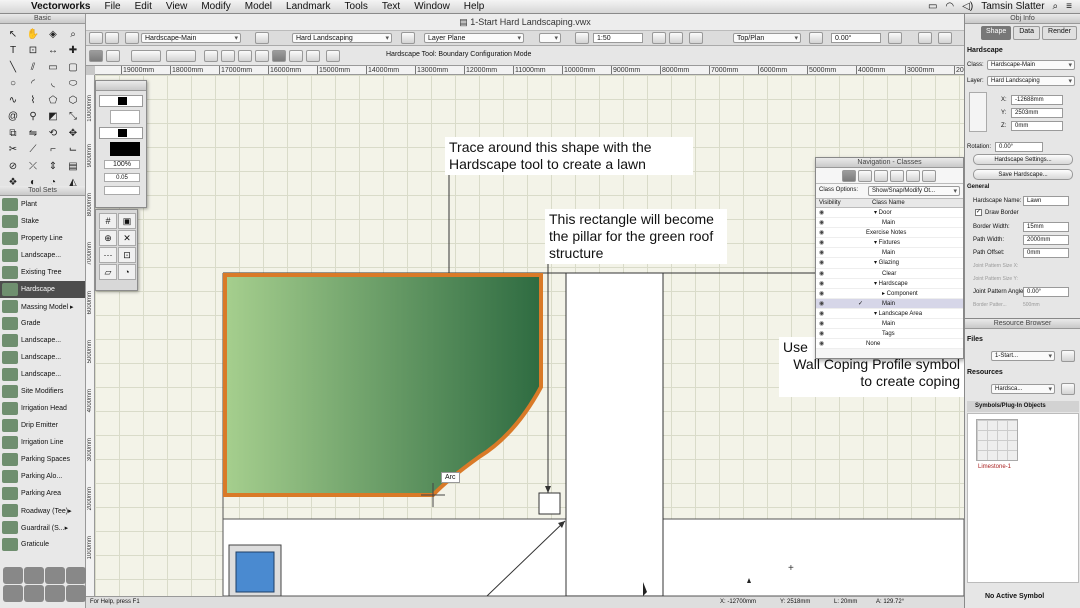  Describe the element at coordinates (13, 84) in the screenshot. I see `circle-icon: ○` at that location.